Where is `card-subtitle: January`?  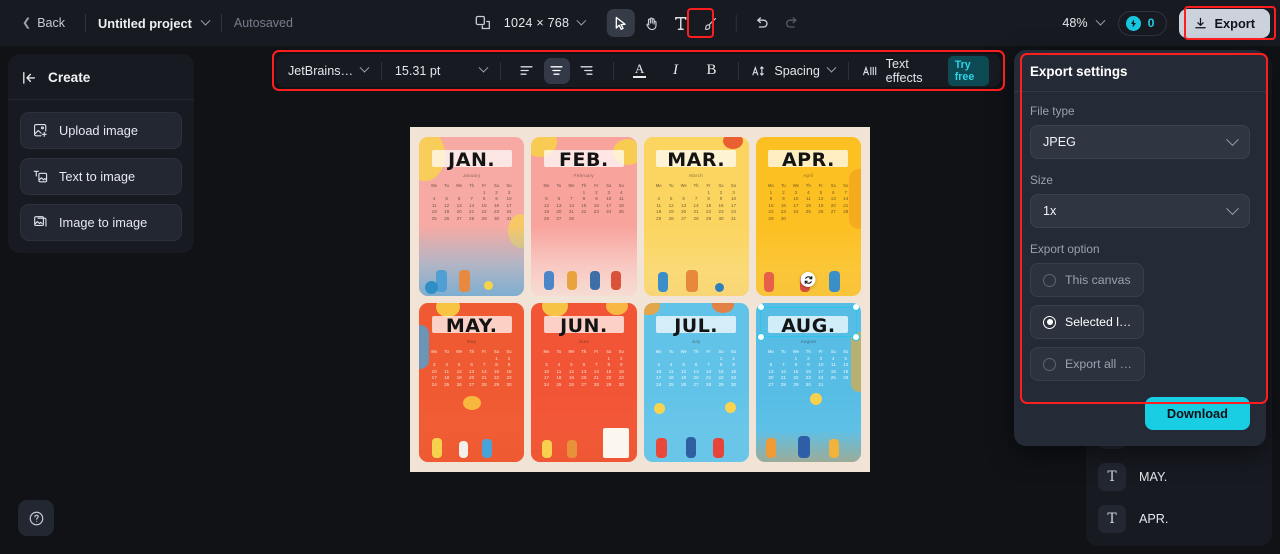
card-subtitle: January is located at coordinates (471, 175).